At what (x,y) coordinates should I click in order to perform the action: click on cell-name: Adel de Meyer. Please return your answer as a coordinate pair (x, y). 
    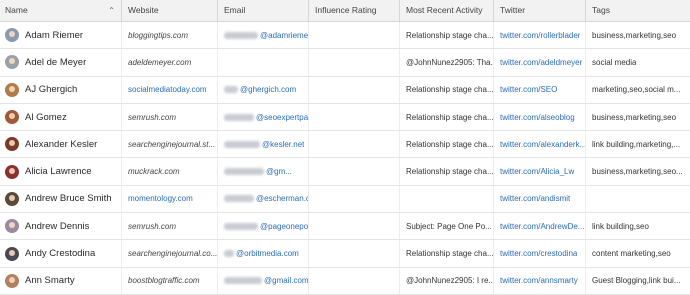
    Looking at the image, I should click on (61, 62).